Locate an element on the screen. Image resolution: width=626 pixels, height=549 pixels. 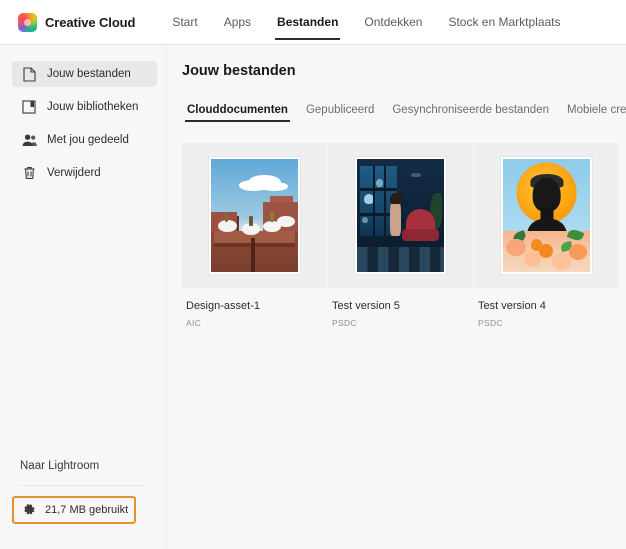
tab-mobiele-creaties: Mobiele creaties is located at coordinates (592, 113).